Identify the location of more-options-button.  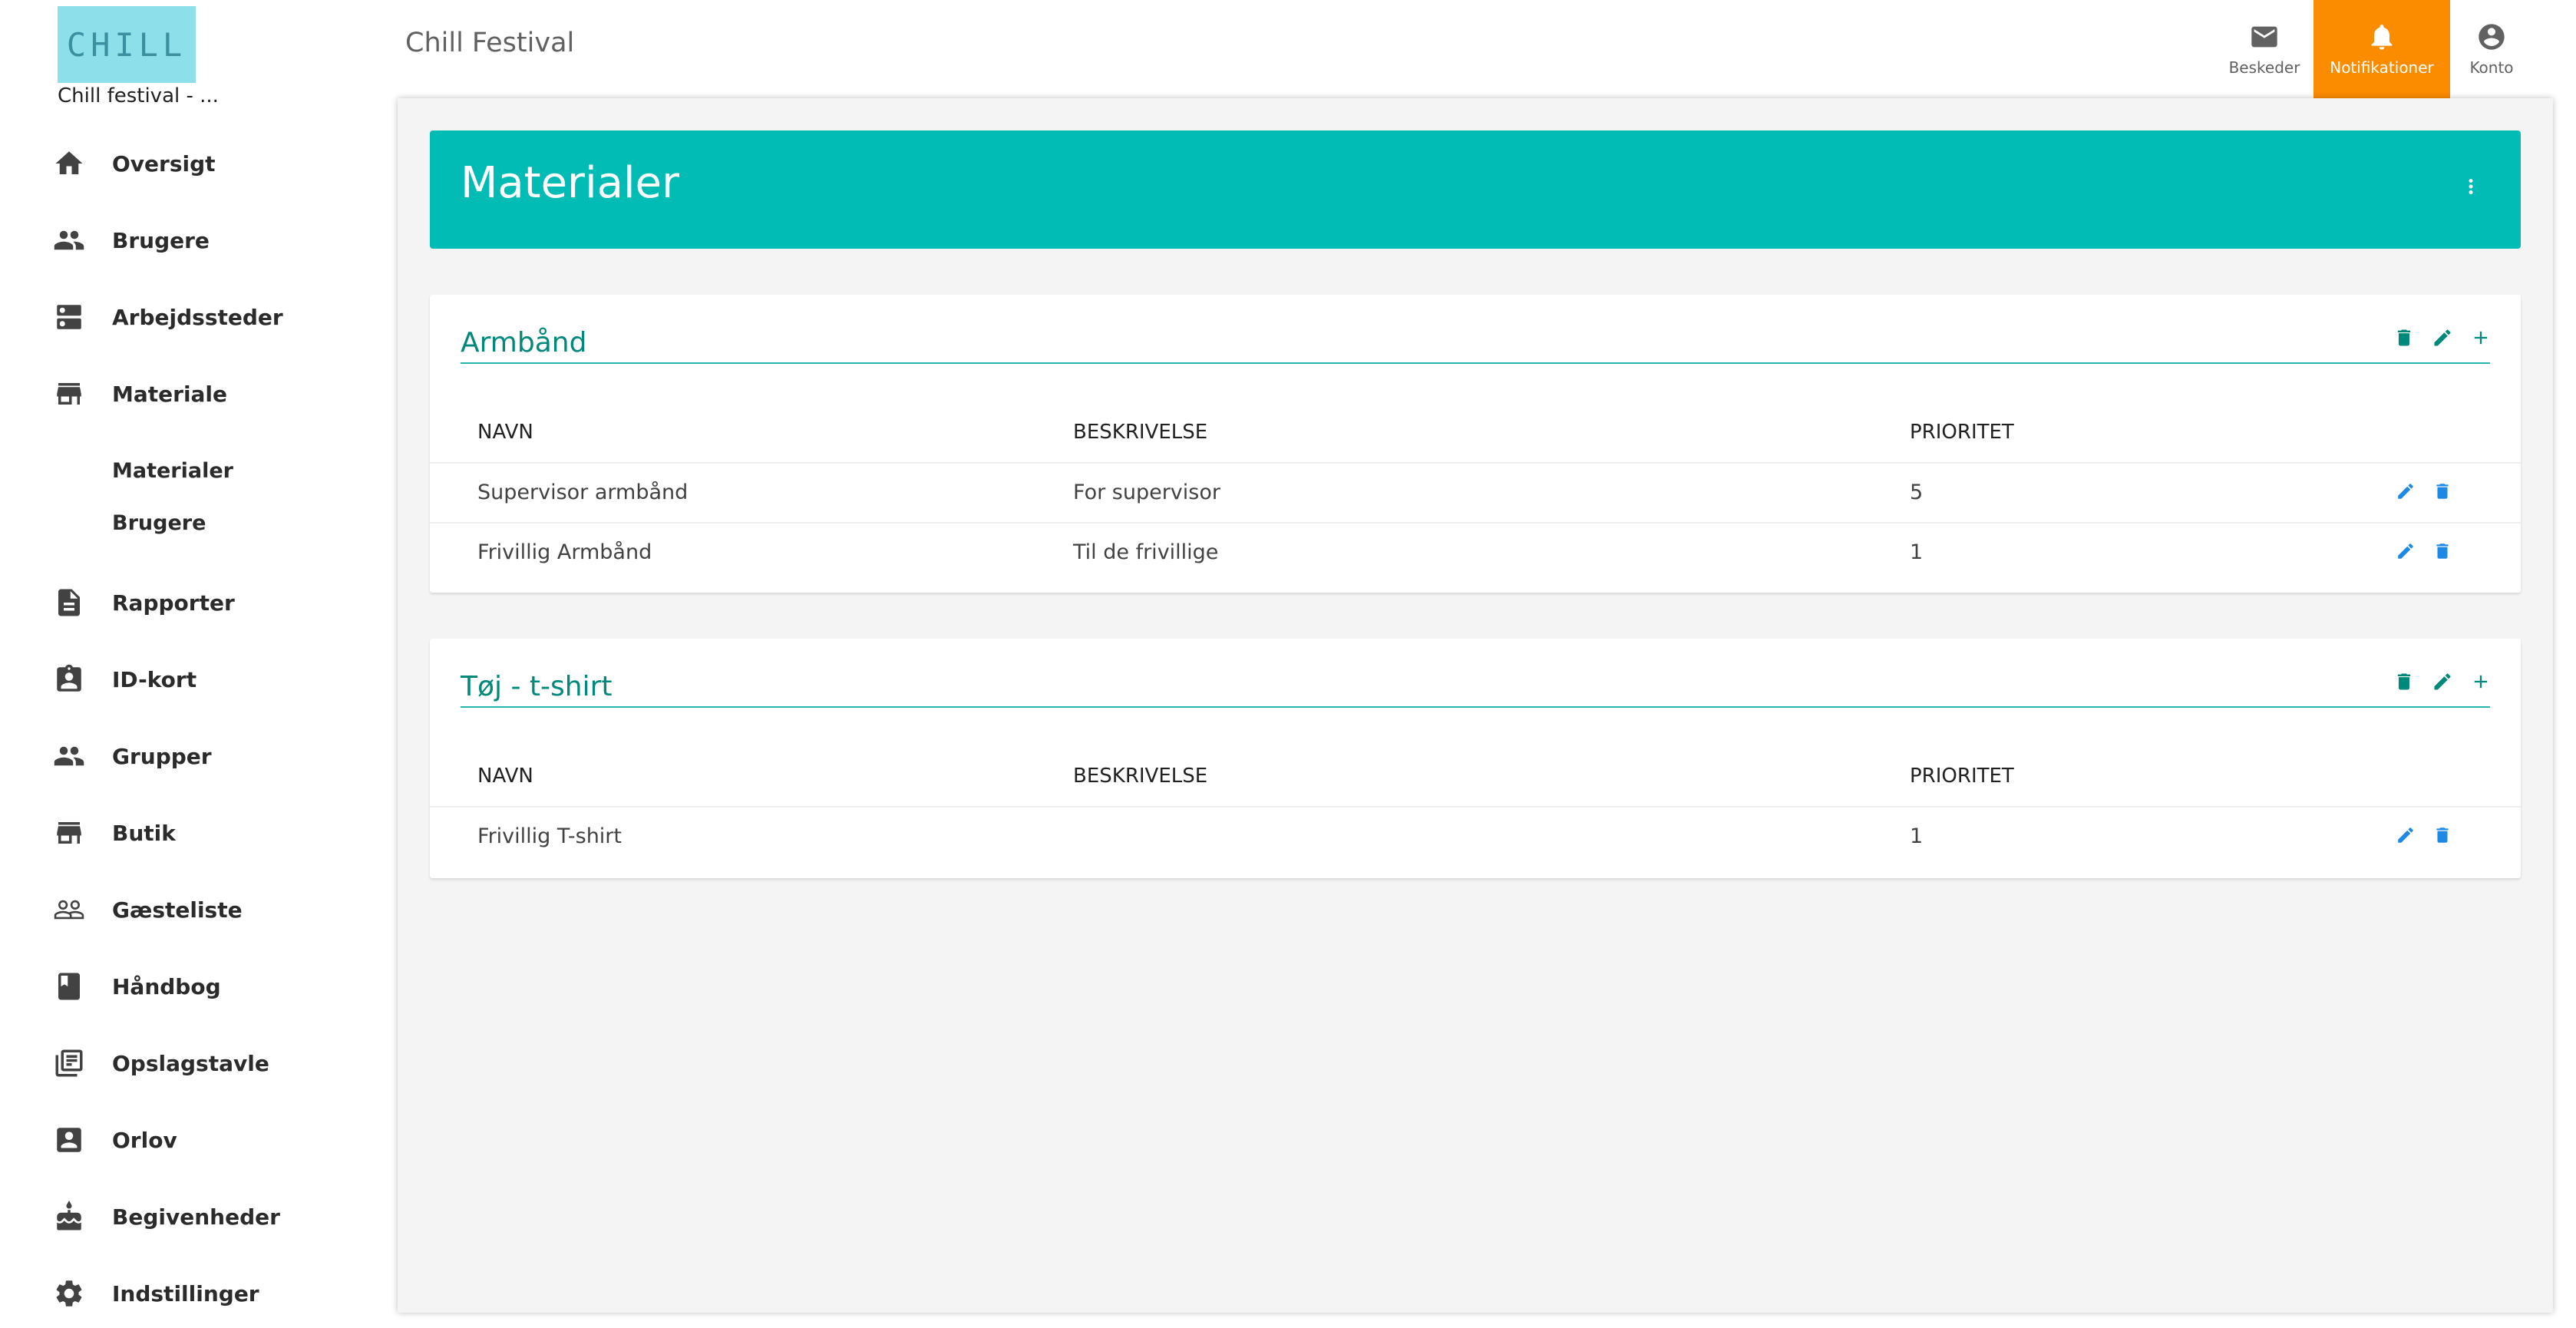
(2470, 186).